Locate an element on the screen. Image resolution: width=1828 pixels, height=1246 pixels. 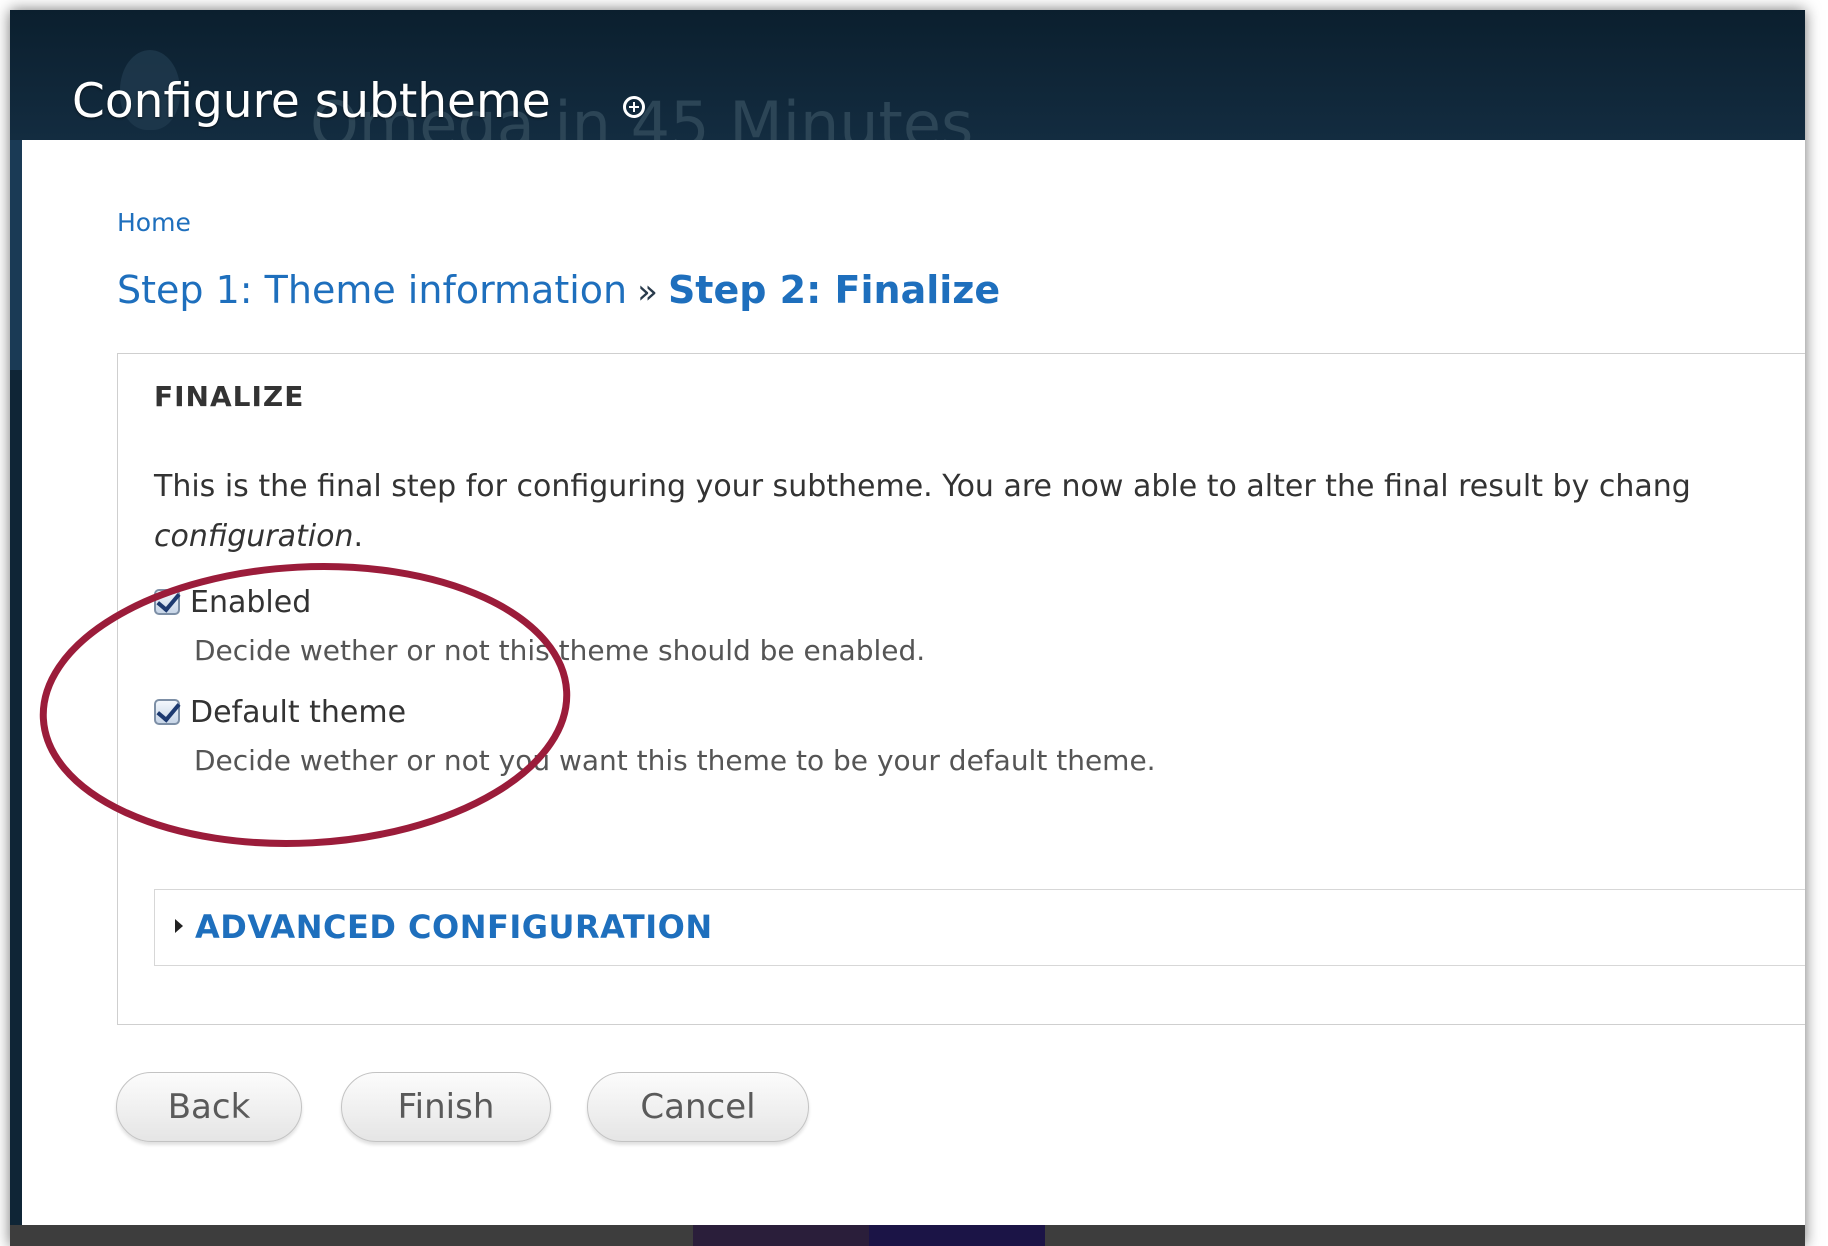
description-period: . is located at coordinates (358, 536).